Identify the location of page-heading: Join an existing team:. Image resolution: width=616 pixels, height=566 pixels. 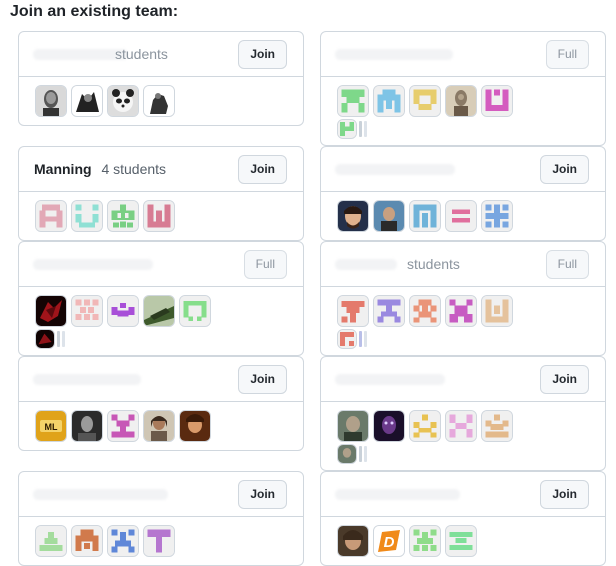
(94, 11).